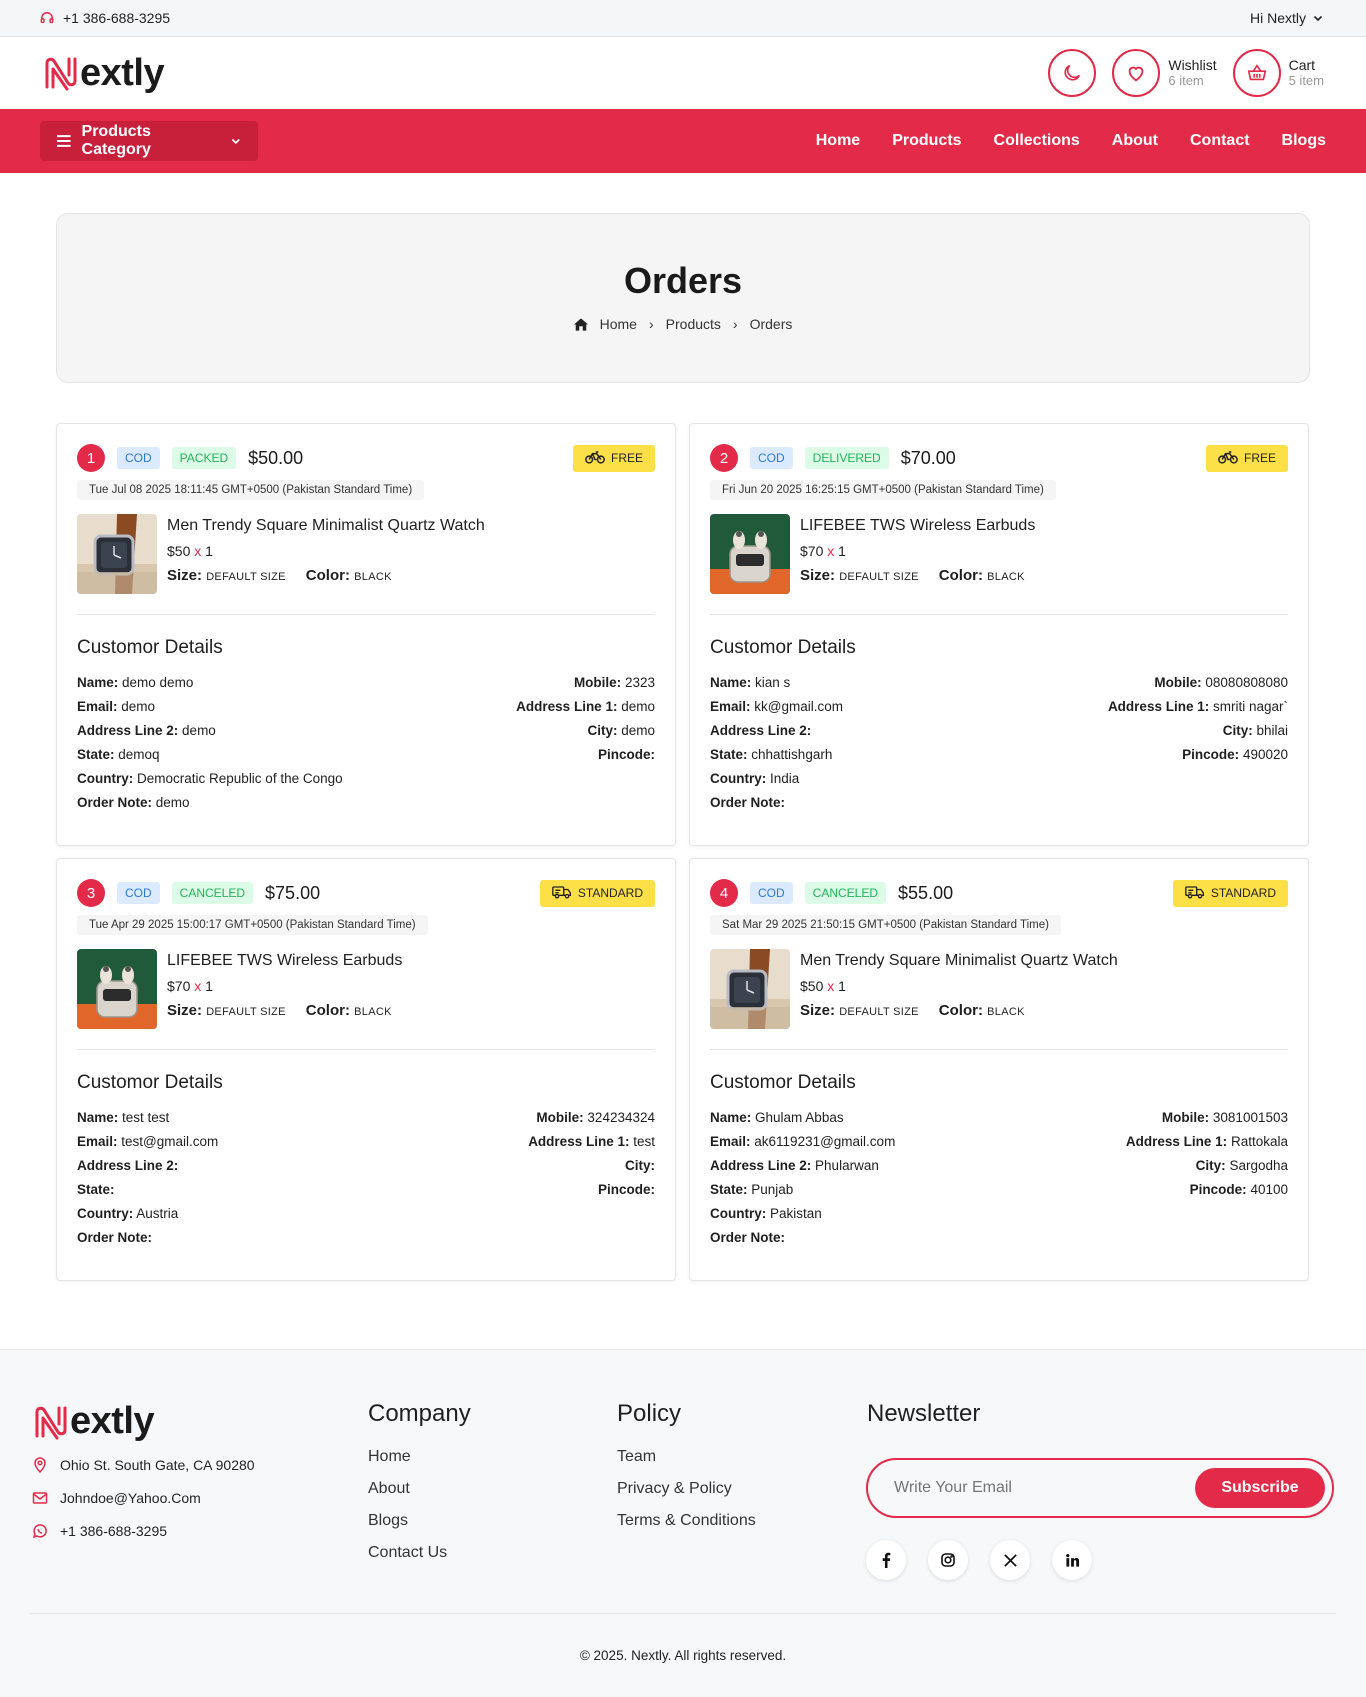 Image resolution: width=1366 pixels, height=1697 pixels. What do you see at coordinates (846, 458) in the screenshot?
I see `order-status-badge: DELIVERED` at bounding box center [846, 458].